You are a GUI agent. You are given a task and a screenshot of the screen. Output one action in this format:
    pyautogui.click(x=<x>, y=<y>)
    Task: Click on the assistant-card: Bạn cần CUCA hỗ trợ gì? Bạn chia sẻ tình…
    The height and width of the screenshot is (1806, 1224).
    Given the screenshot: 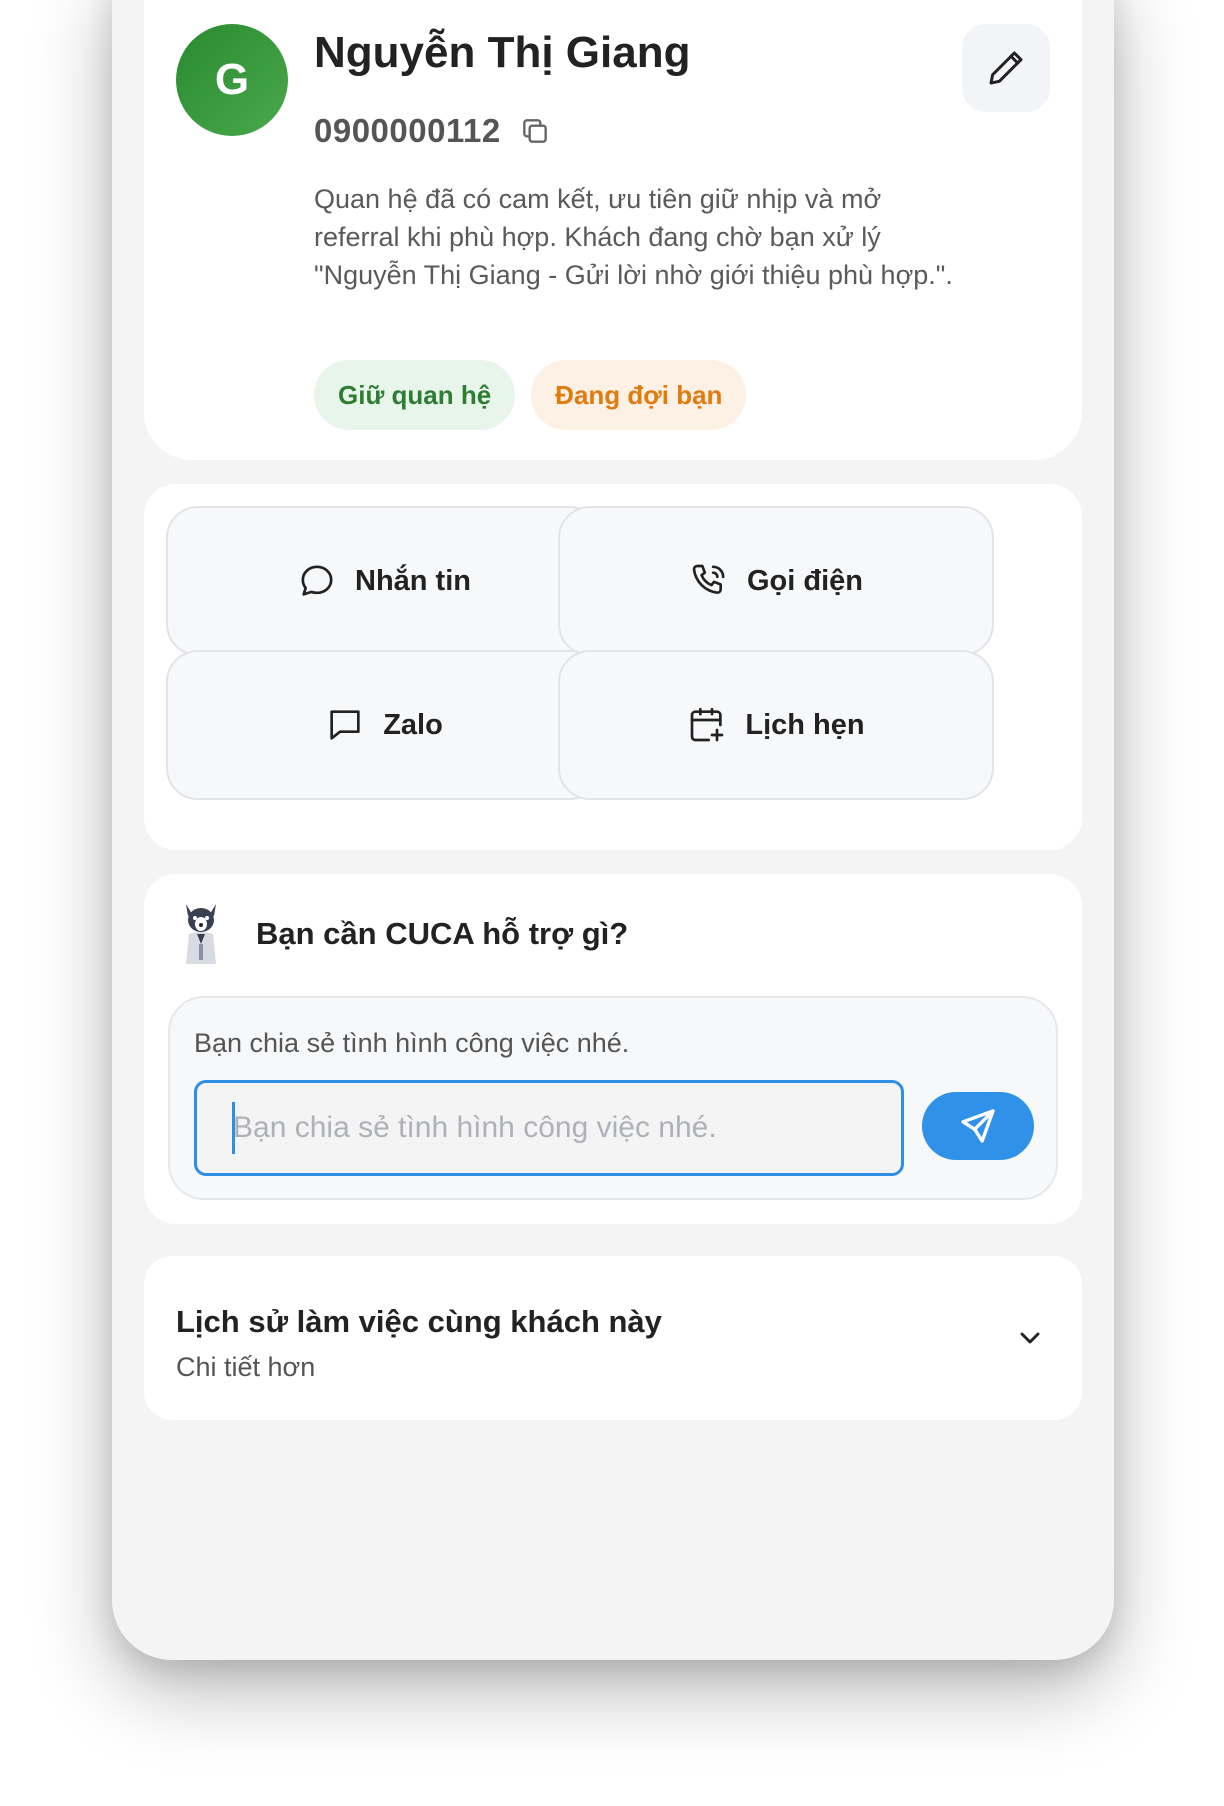 What is the action you would take?
    pyautogui.click(x=613, y=1049)
    